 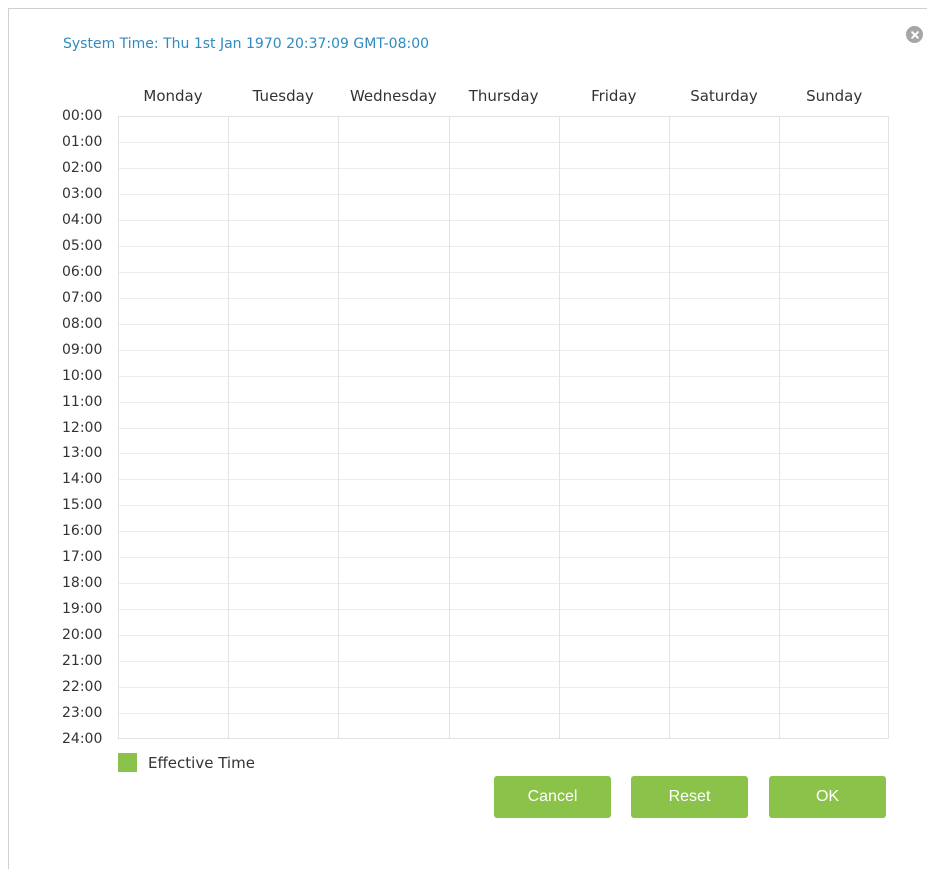 I want to click on hour-label: 08:00, so click(x=82, y=323).